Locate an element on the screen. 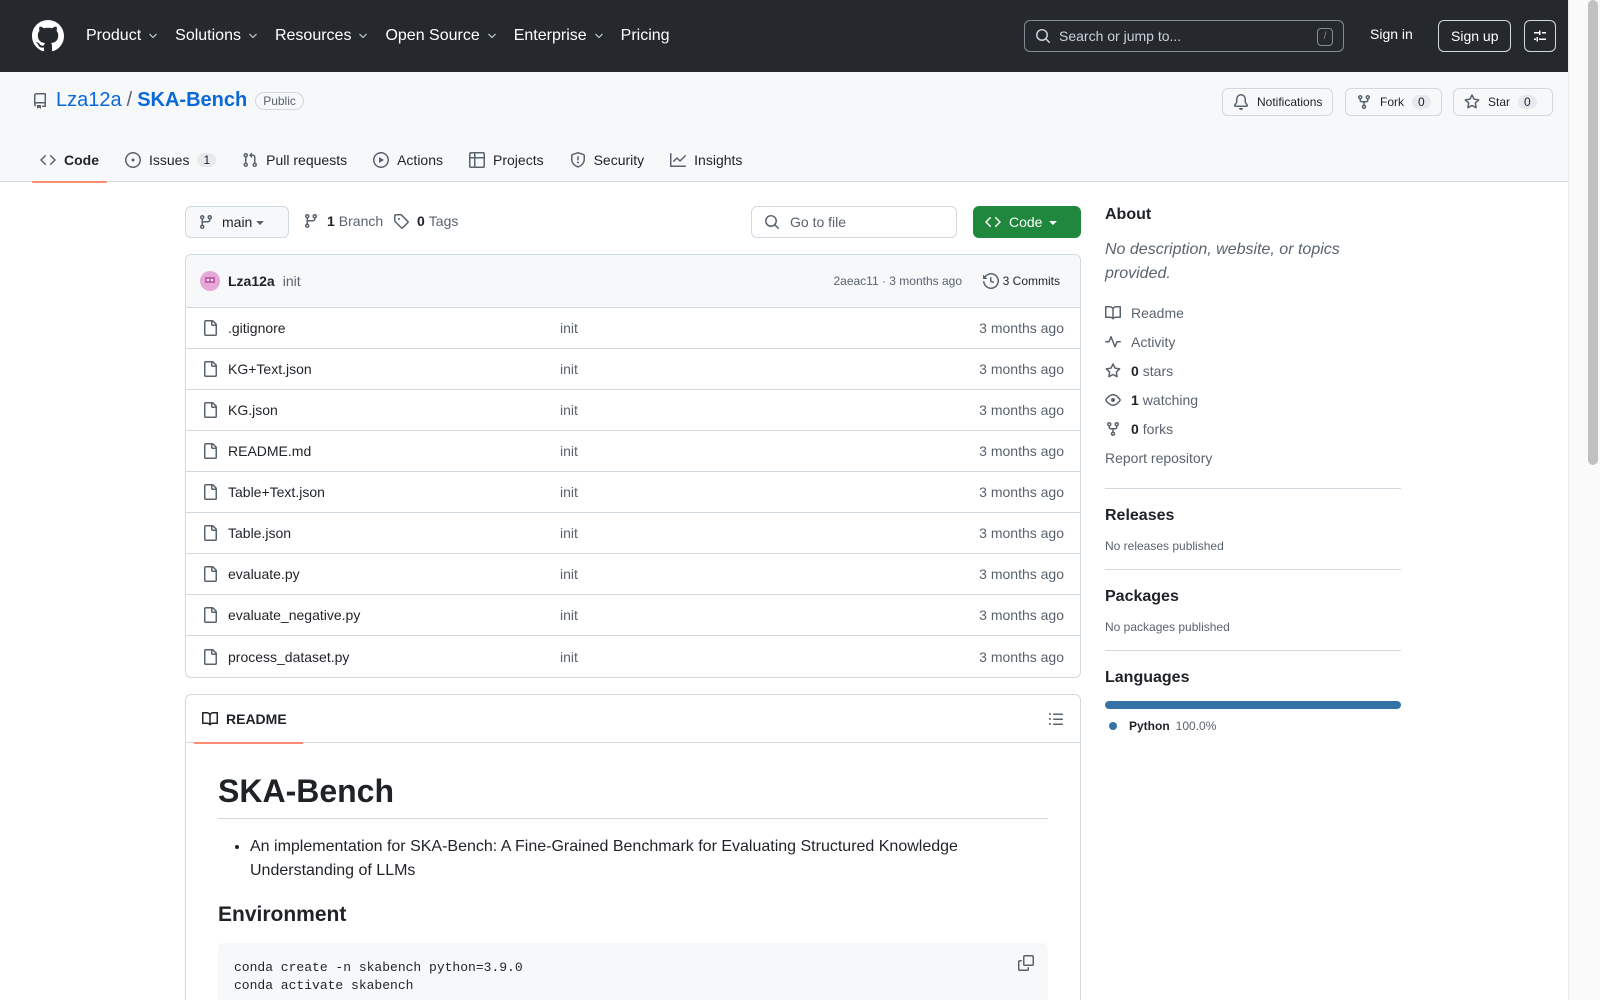  go-to-file-input: Go to file is located at coordinates (854, 222).